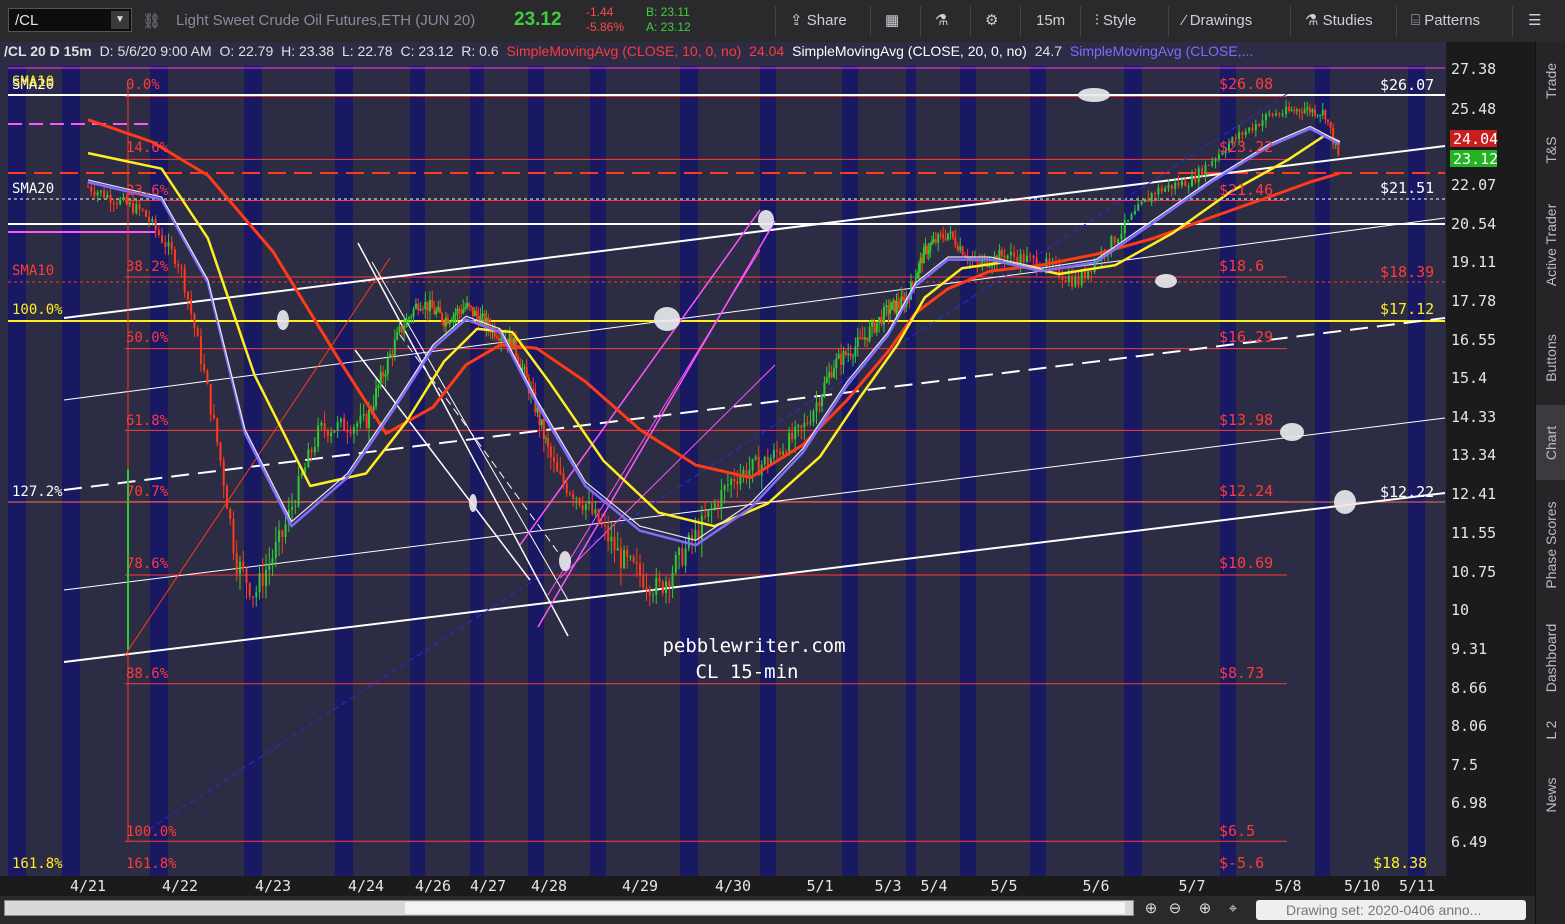  I want to click on price-tick-4: 19.11, so click(1473, 262).